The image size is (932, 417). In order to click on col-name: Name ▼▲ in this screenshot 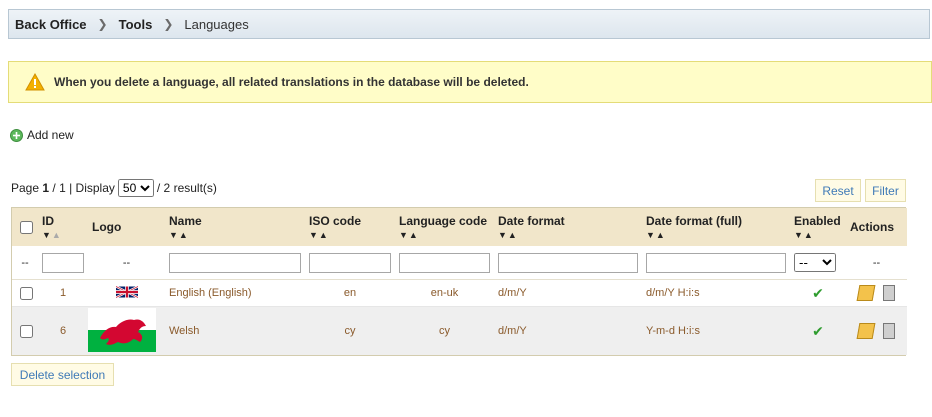, I will do `click(235, 227)`.